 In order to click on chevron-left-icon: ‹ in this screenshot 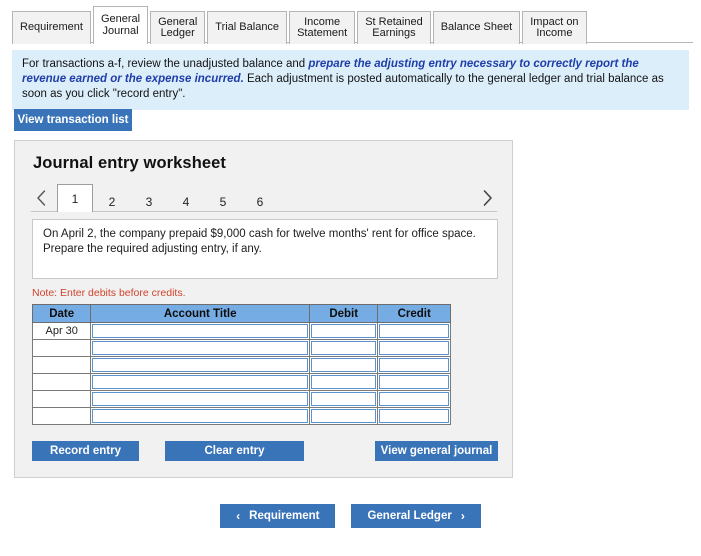, I will do `click(238, 516)`.